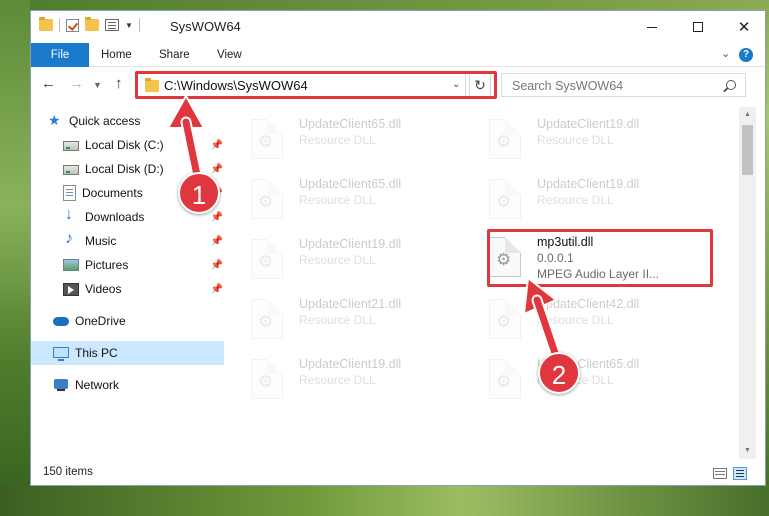  I want to click on toolbar-separator, so click(59, 25).